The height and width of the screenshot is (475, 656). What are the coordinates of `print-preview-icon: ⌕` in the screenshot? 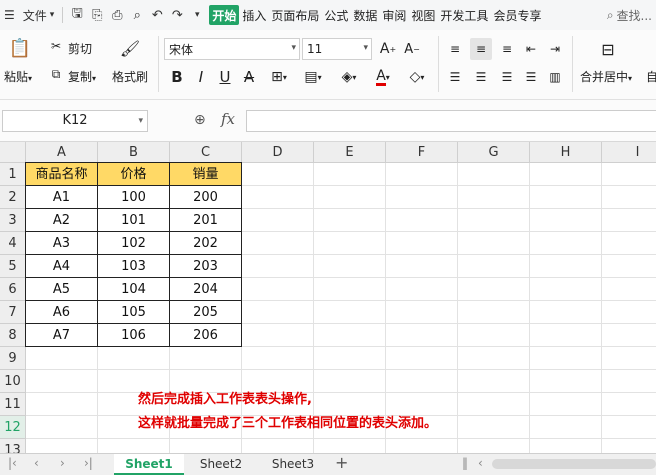 It's located at (137, 15).